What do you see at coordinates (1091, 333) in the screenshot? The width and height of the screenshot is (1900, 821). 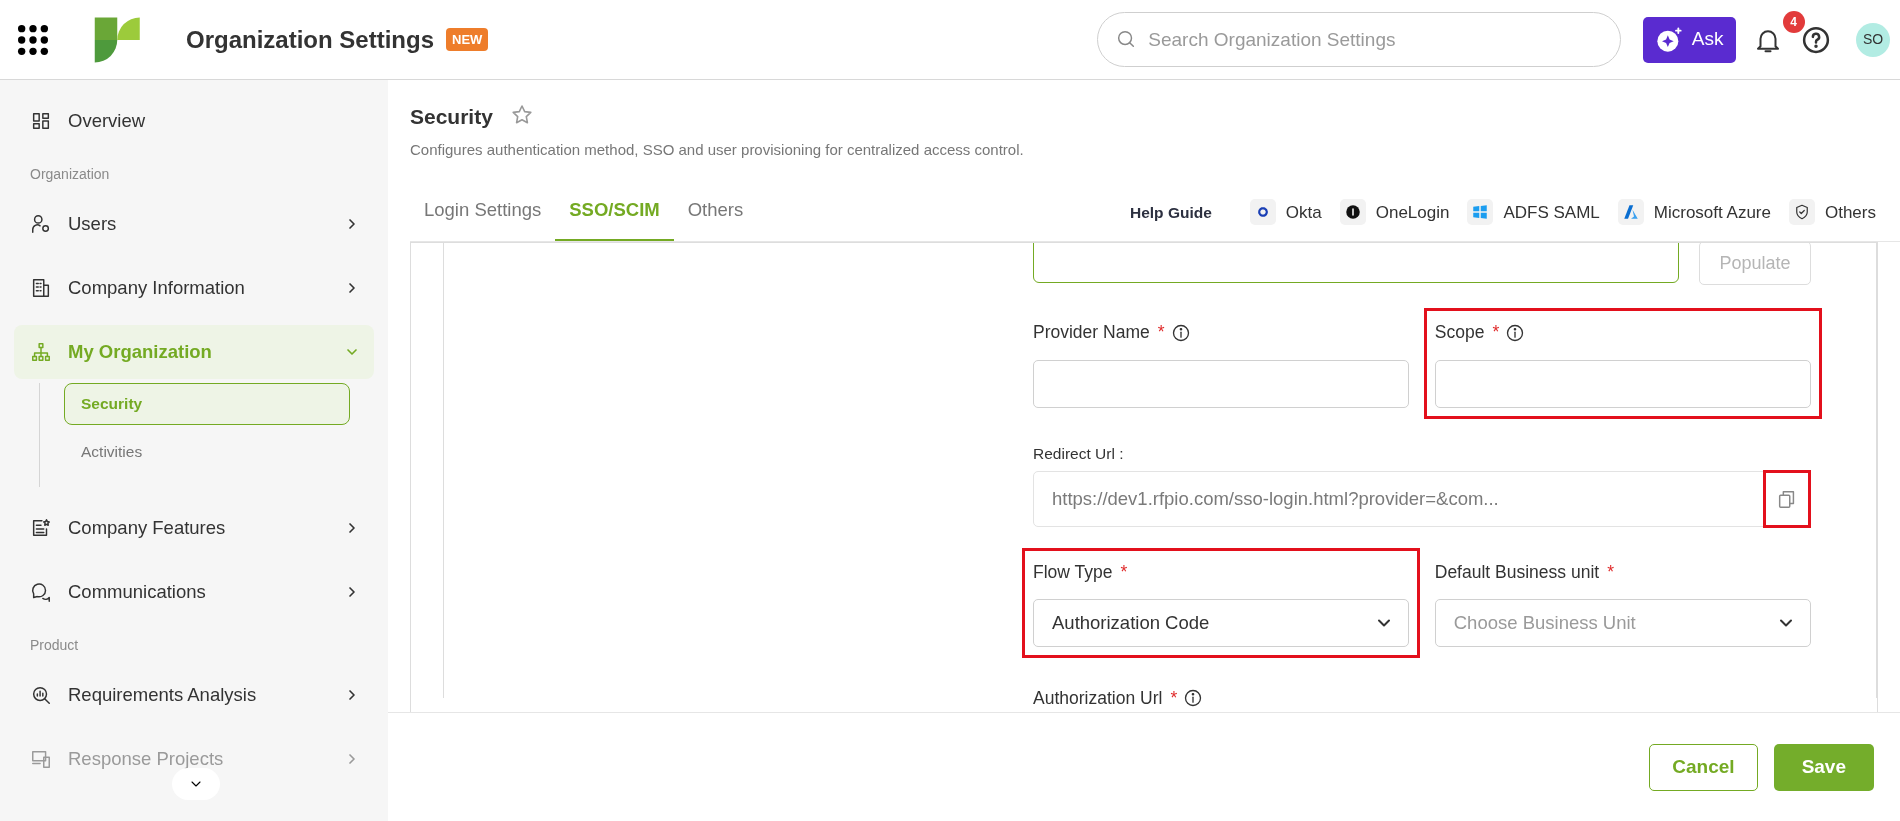 I see `field-label: Provider Name` at bounding box center [1091, 333].